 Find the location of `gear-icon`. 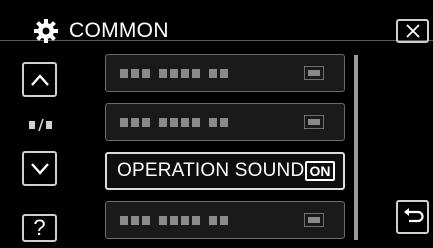

gear-icon is located at coordinates (46, 31).